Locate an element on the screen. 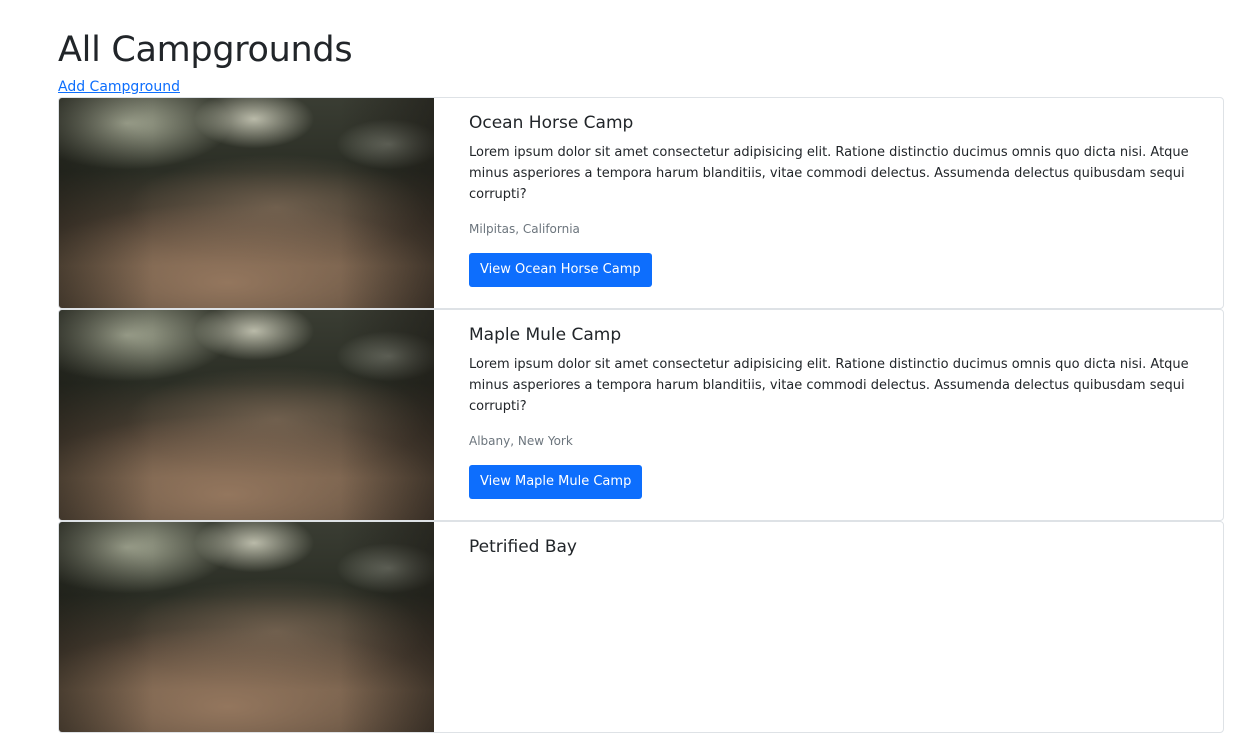 This screenshot has height=733, width=1259. campground-title: Petrified Bay is located at coordinates (523, 547).